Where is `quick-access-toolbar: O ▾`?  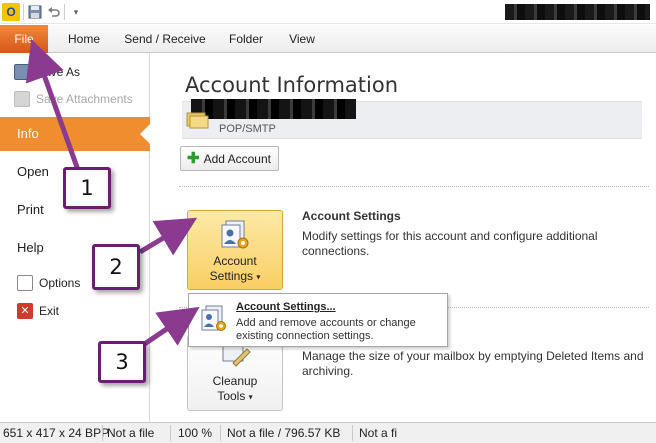
quick-access-toolbar: O ▾ is located at coordinates (328, 12).